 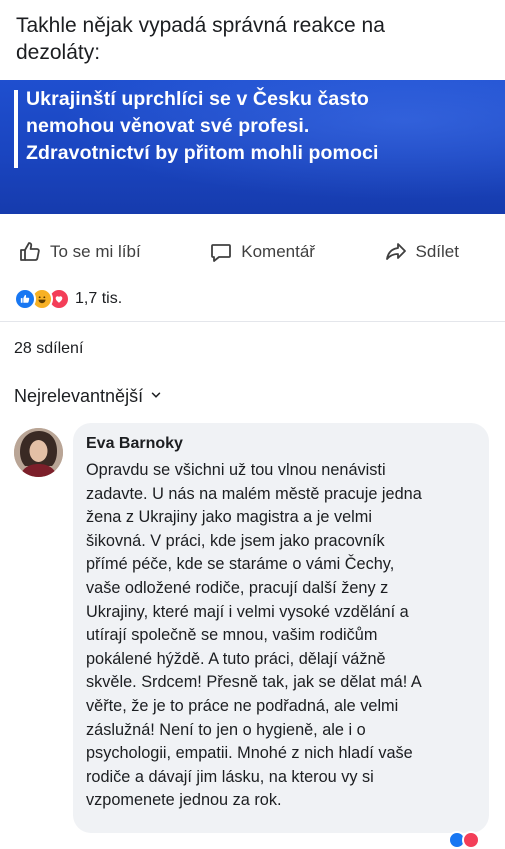 What do you see at coordinates (68, 299) in the screenshot?
I see `reactions-summary: 1,7 tis.` at bounding box center [68, 299].